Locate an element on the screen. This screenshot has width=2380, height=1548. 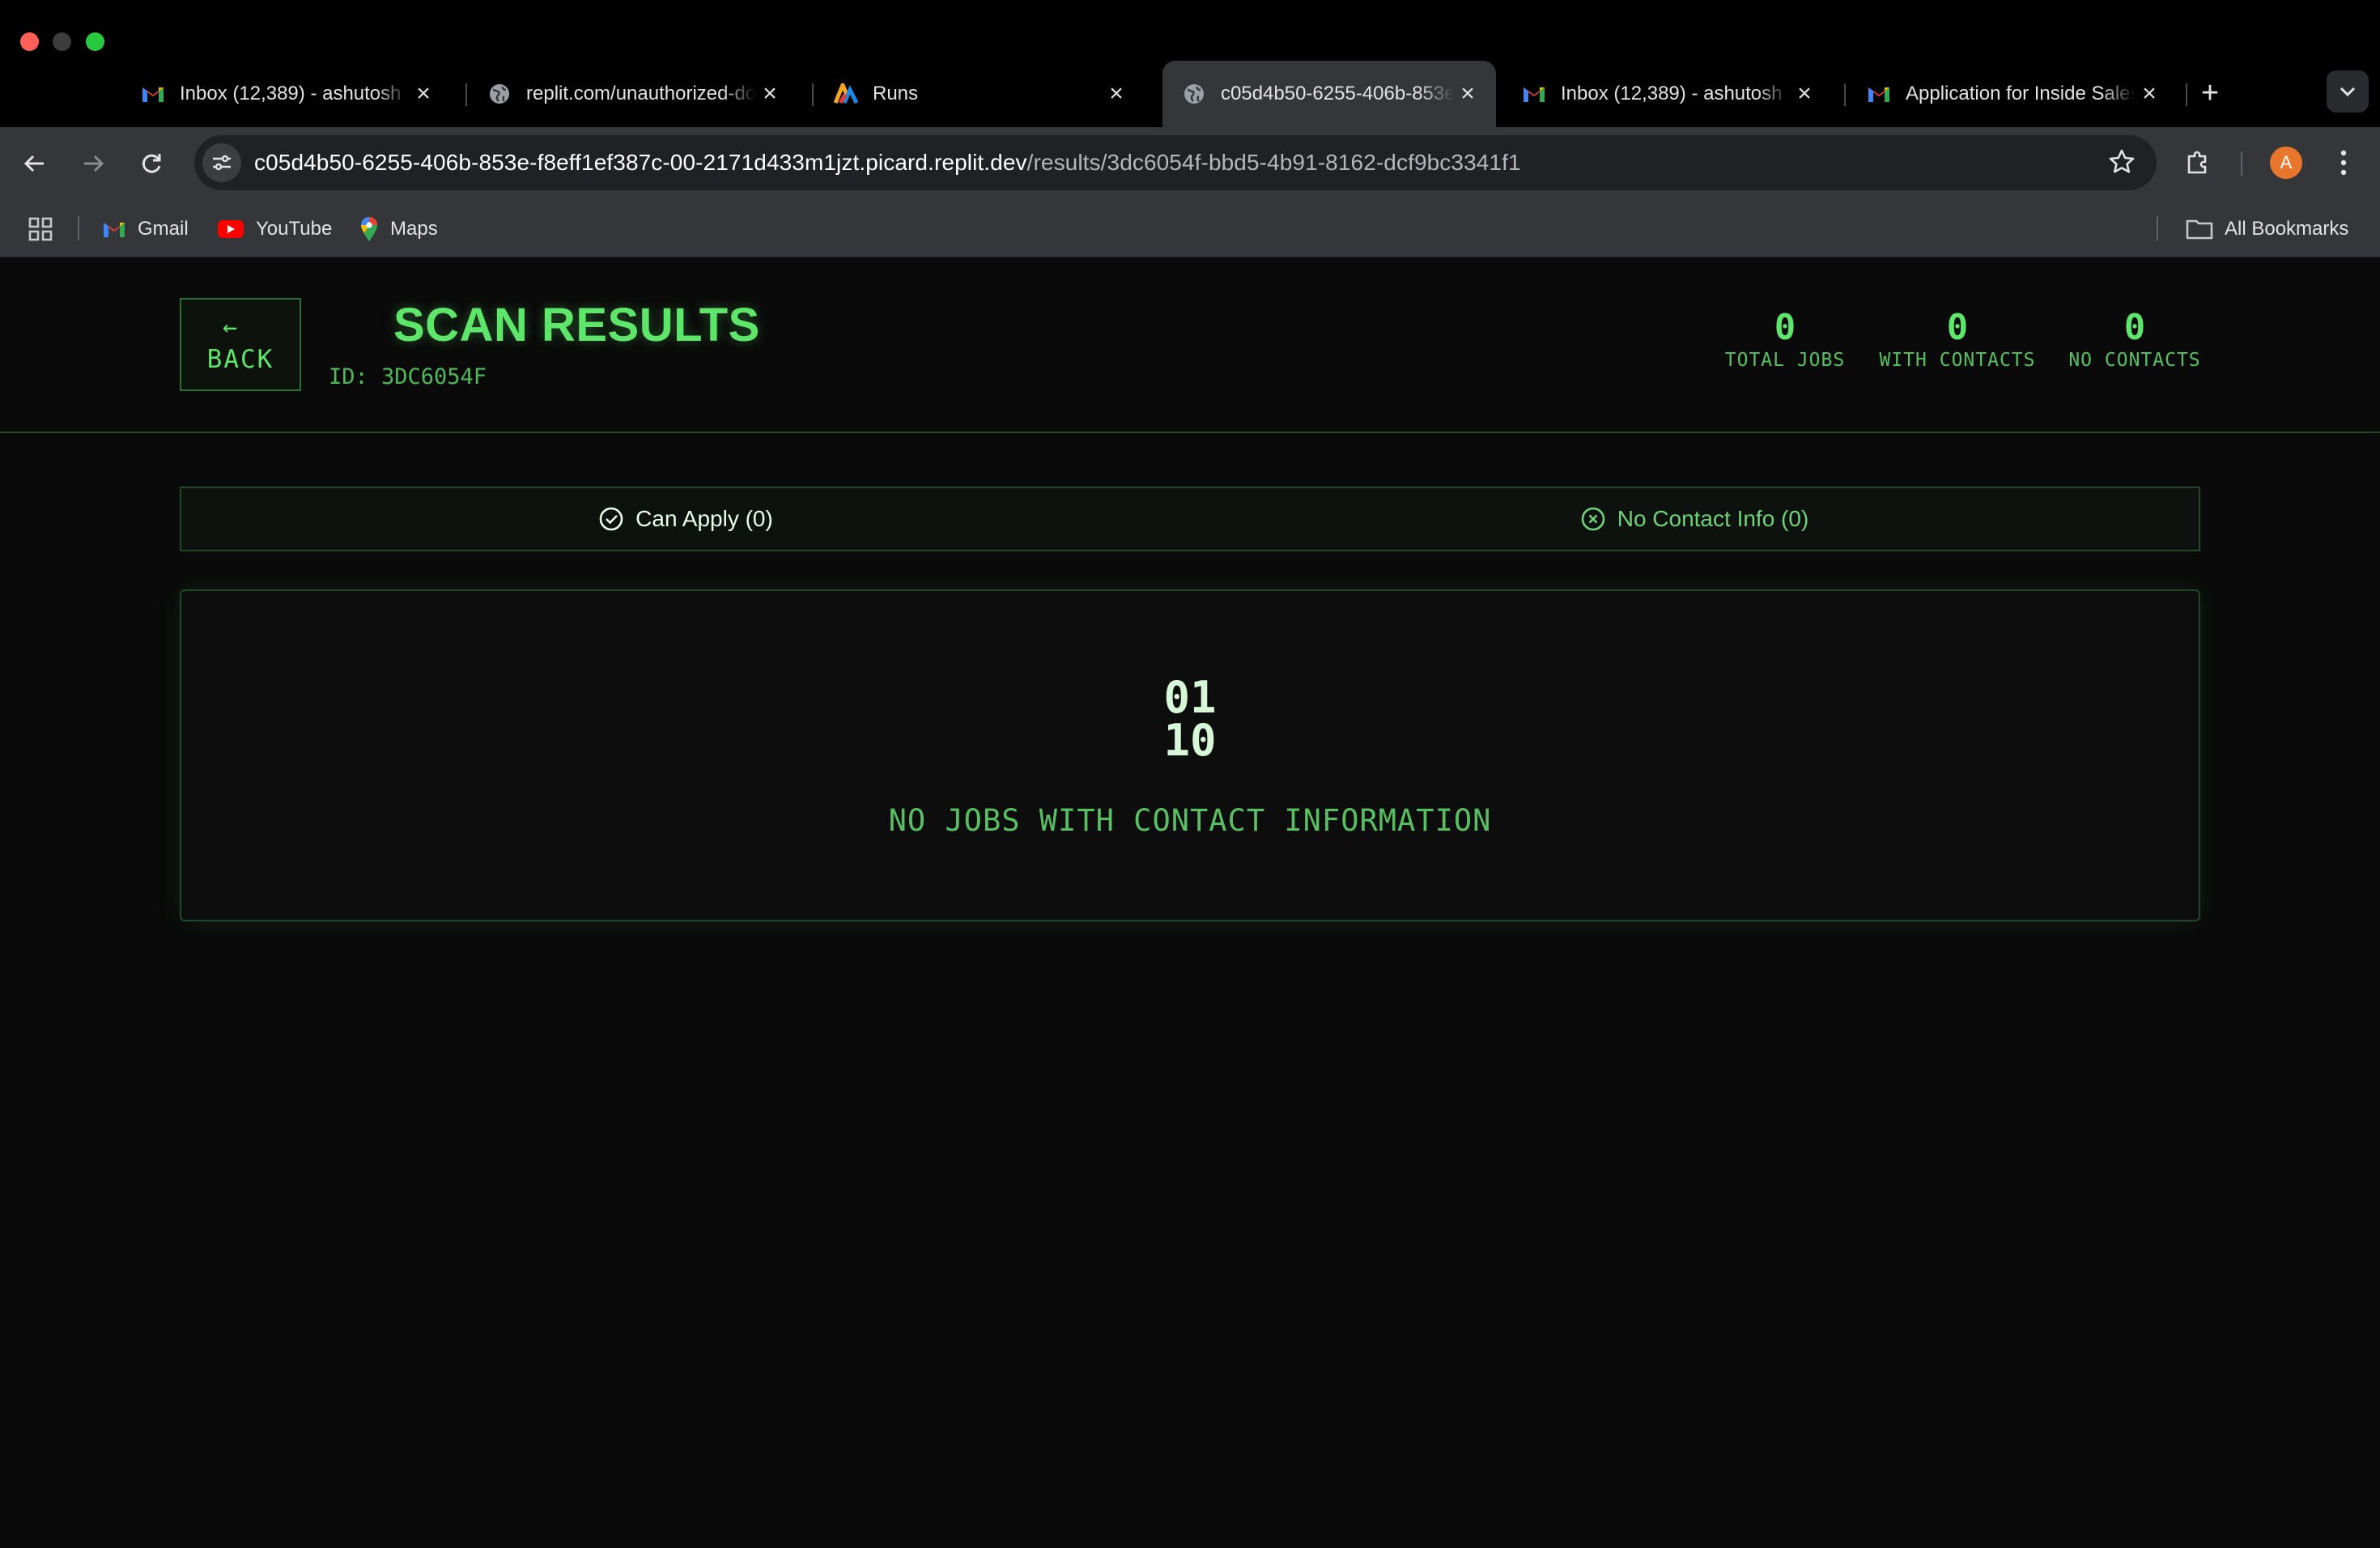
all-bookmarks-label: All Bookmarks is located at coordinates (2287, 229).